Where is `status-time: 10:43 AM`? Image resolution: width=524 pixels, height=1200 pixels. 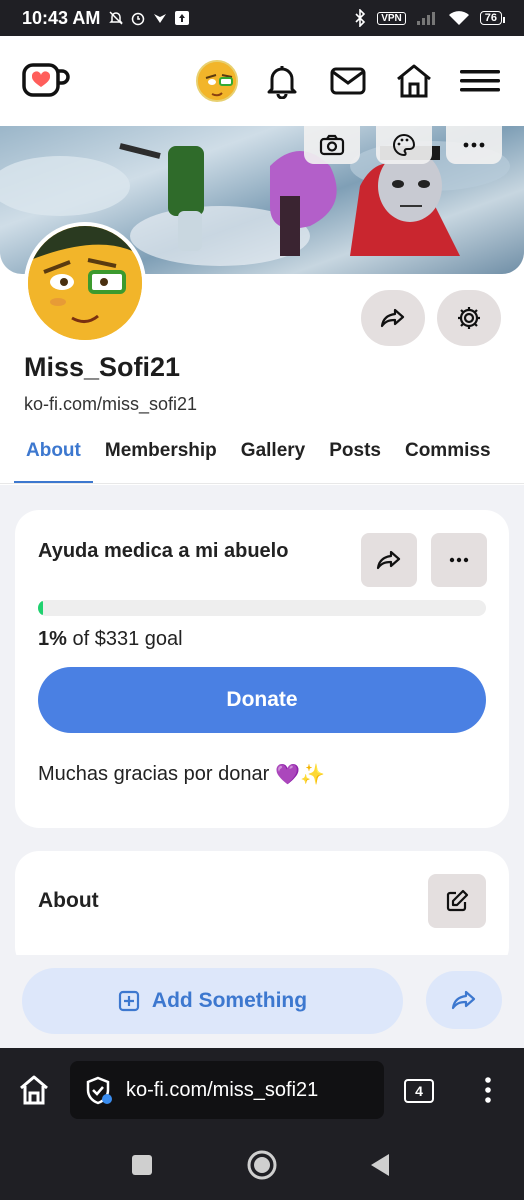
status-time: 10:43 AM is located at coordinates (61, 17).